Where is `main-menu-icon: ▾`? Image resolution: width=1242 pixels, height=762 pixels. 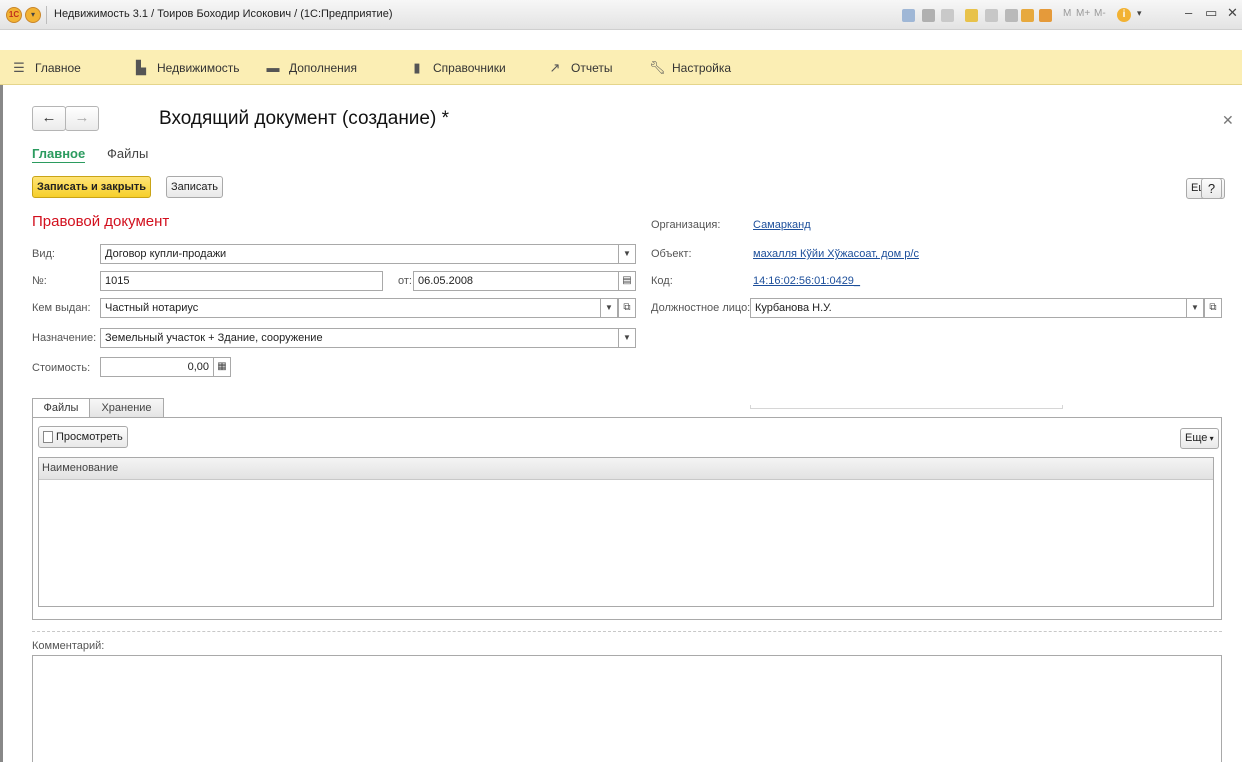
main-menu-icon: ▾ is located at coordinates (33, 15).